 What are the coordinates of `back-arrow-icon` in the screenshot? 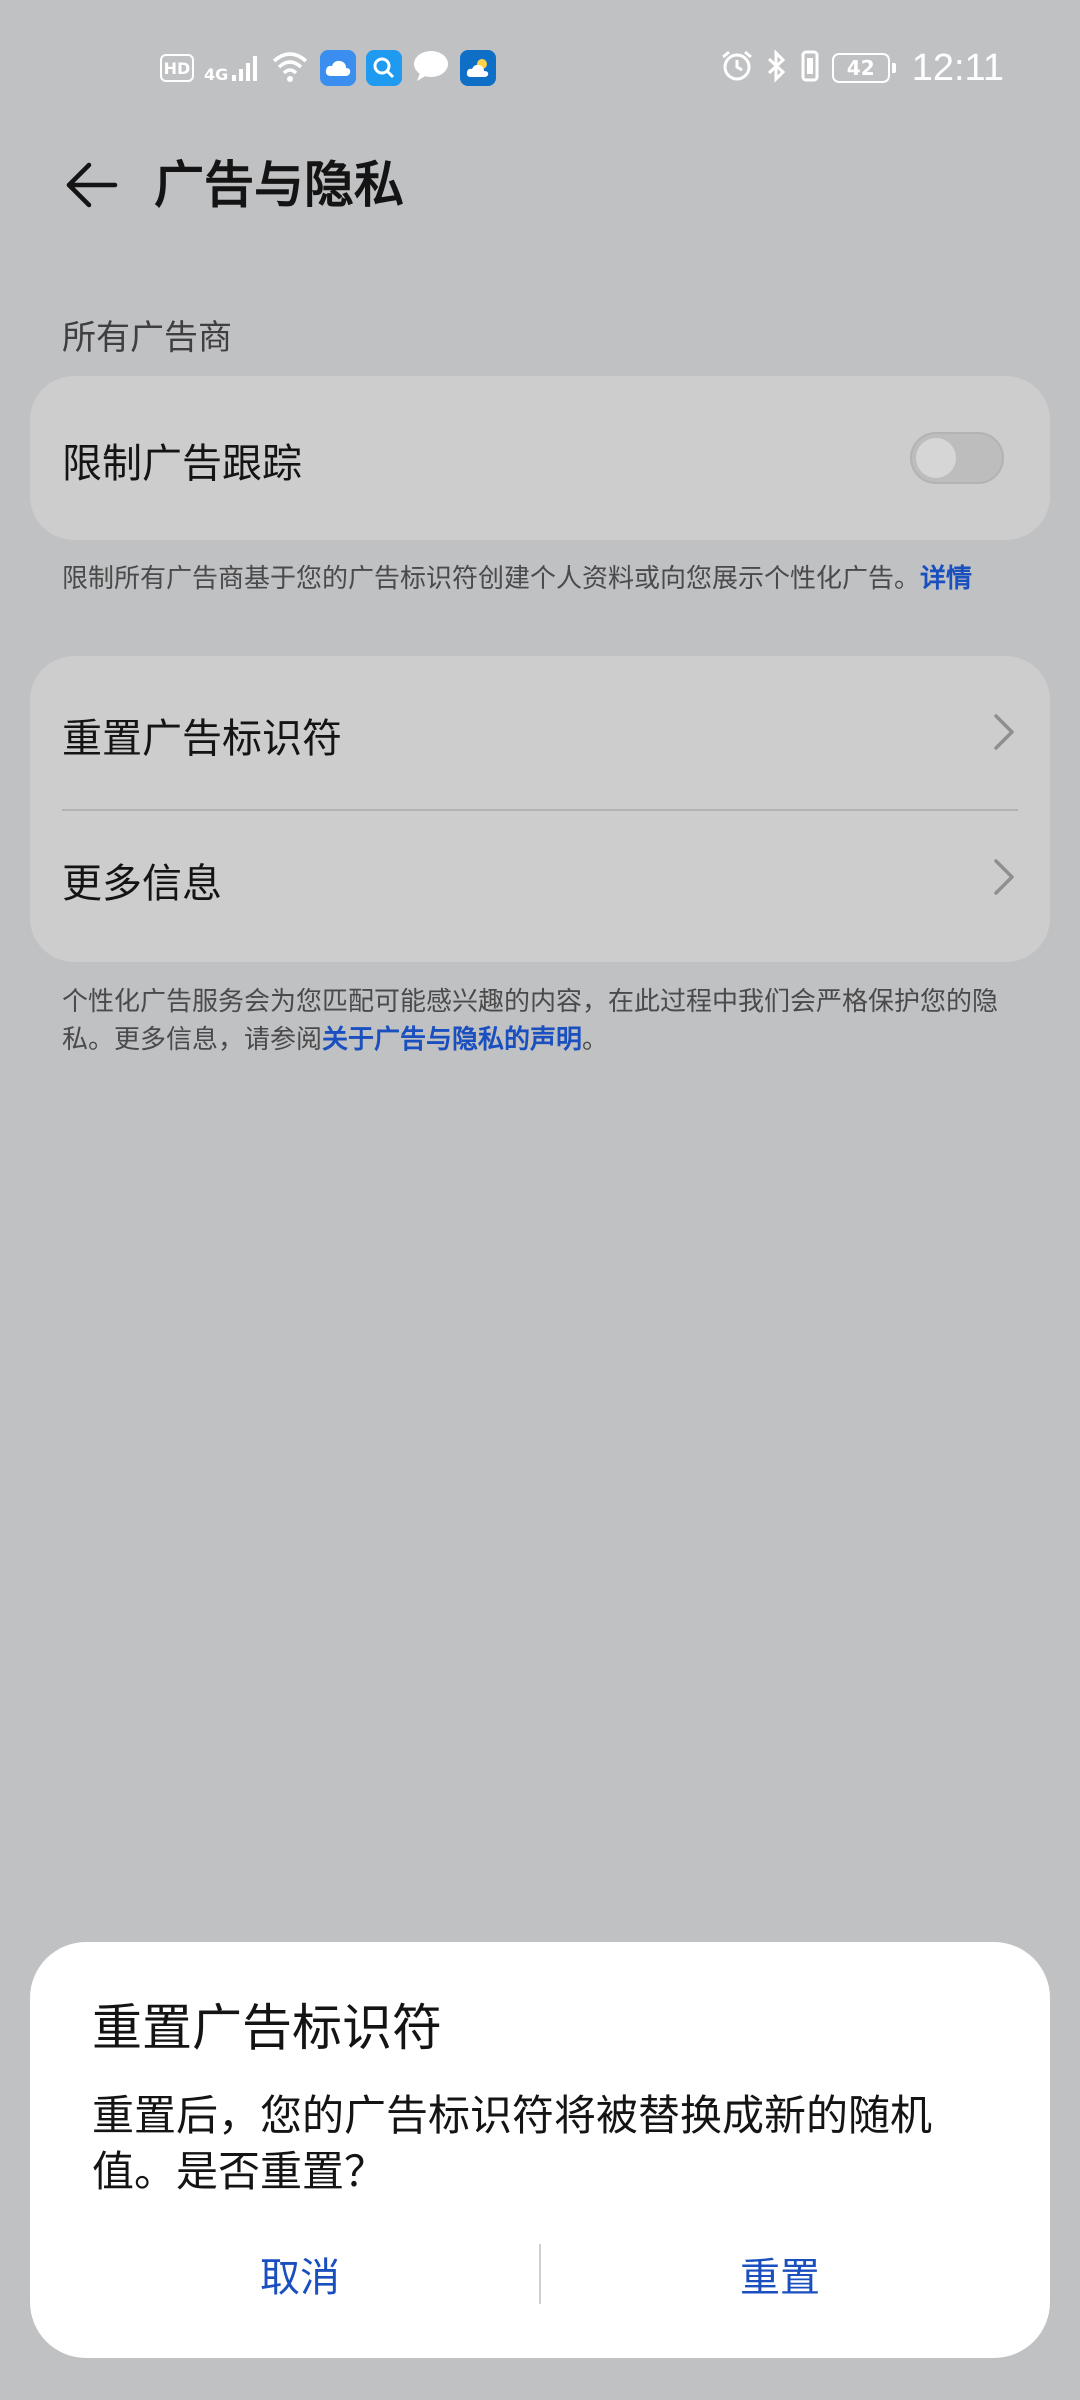 It's located at (92, 185).